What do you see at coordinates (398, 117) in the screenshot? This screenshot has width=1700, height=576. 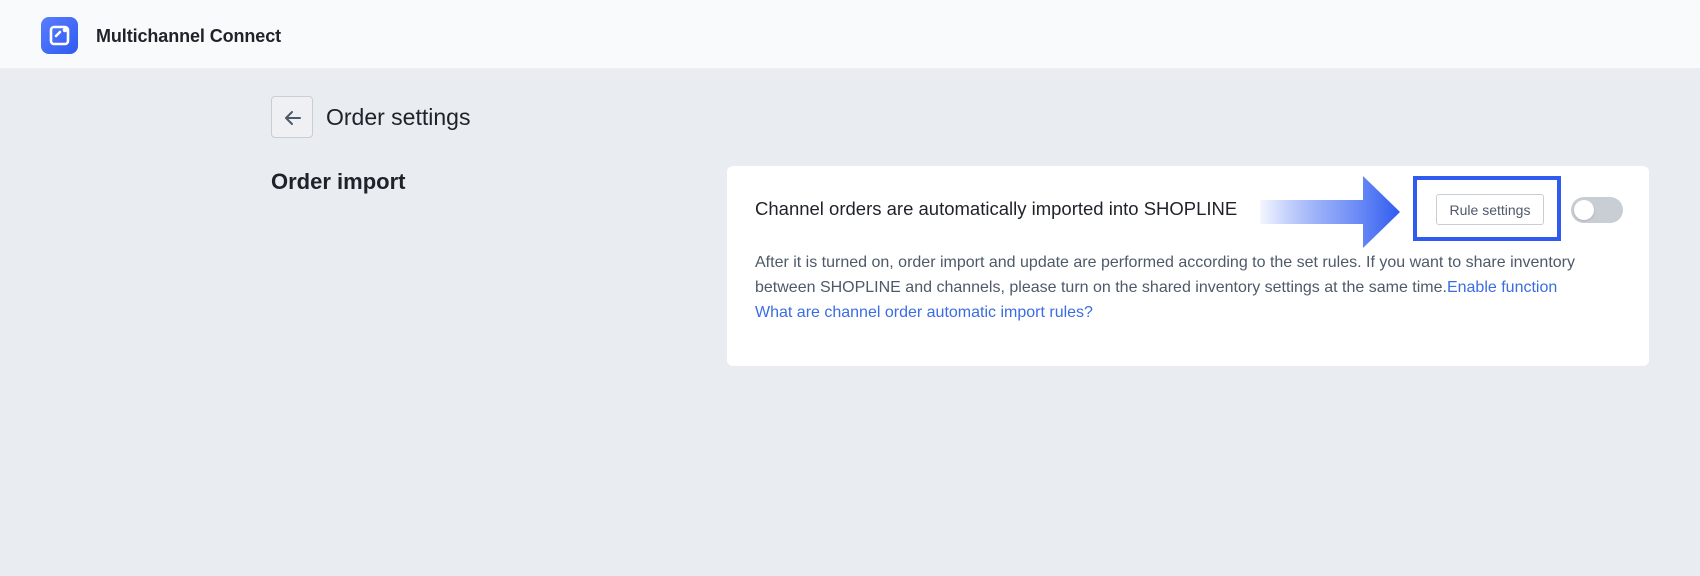 I see `page-title: Order settings` at bounding box center [398, 117].